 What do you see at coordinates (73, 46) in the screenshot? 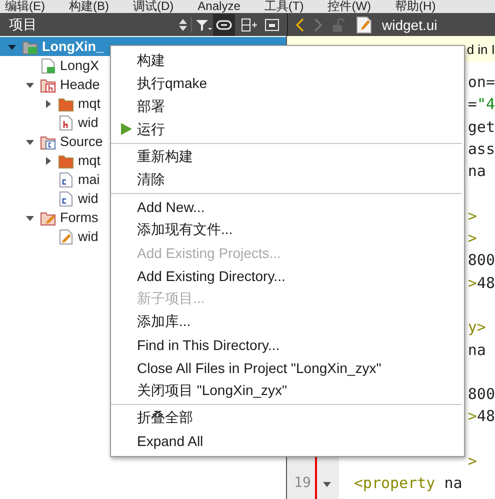
I see `tree-label: LongXin_` at bounding box center [73, 46].